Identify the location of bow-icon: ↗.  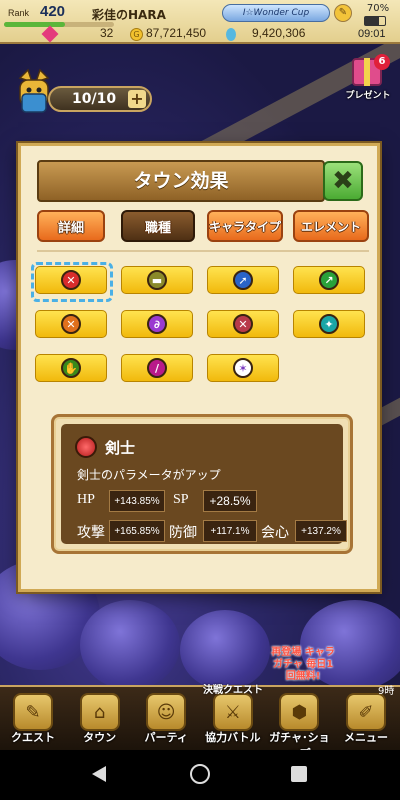
(329, 280).